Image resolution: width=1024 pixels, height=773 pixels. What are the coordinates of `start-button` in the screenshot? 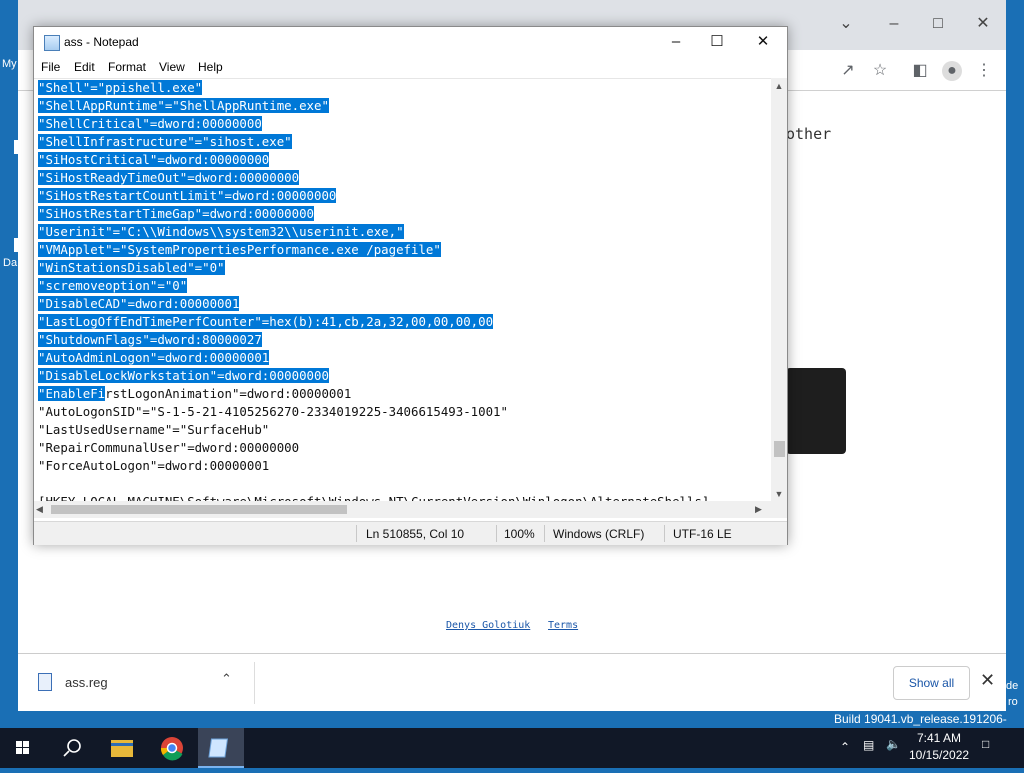 It's located at (23, 748).